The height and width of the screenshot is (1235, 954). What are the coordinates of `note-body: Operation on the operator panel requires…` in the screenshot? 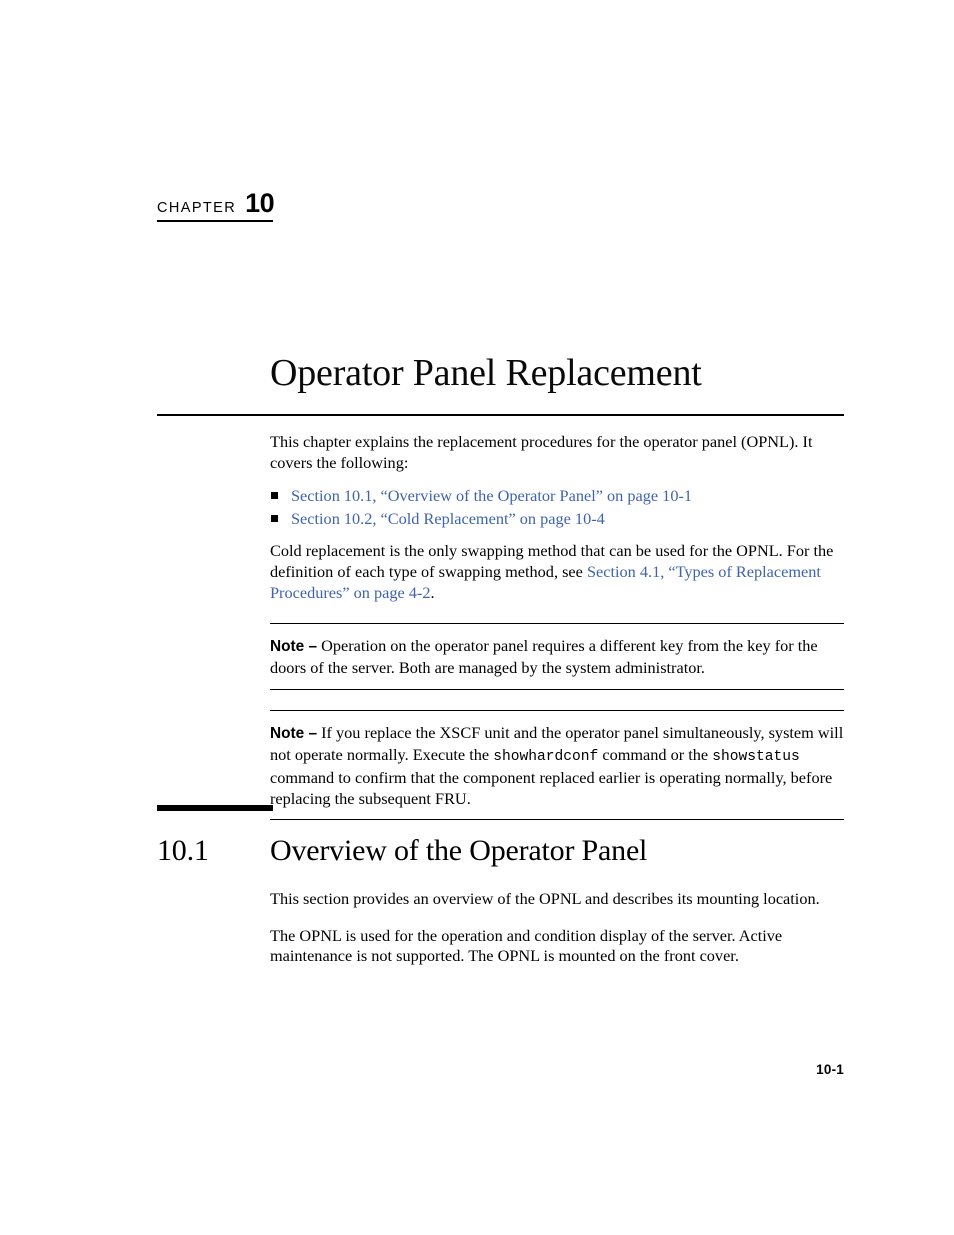 It's located at (544, 657).